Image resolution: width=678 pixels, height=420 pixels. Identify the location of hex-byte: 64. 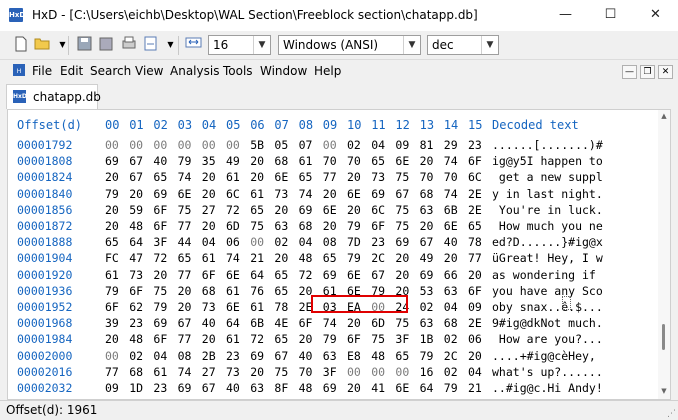
(237, 323).